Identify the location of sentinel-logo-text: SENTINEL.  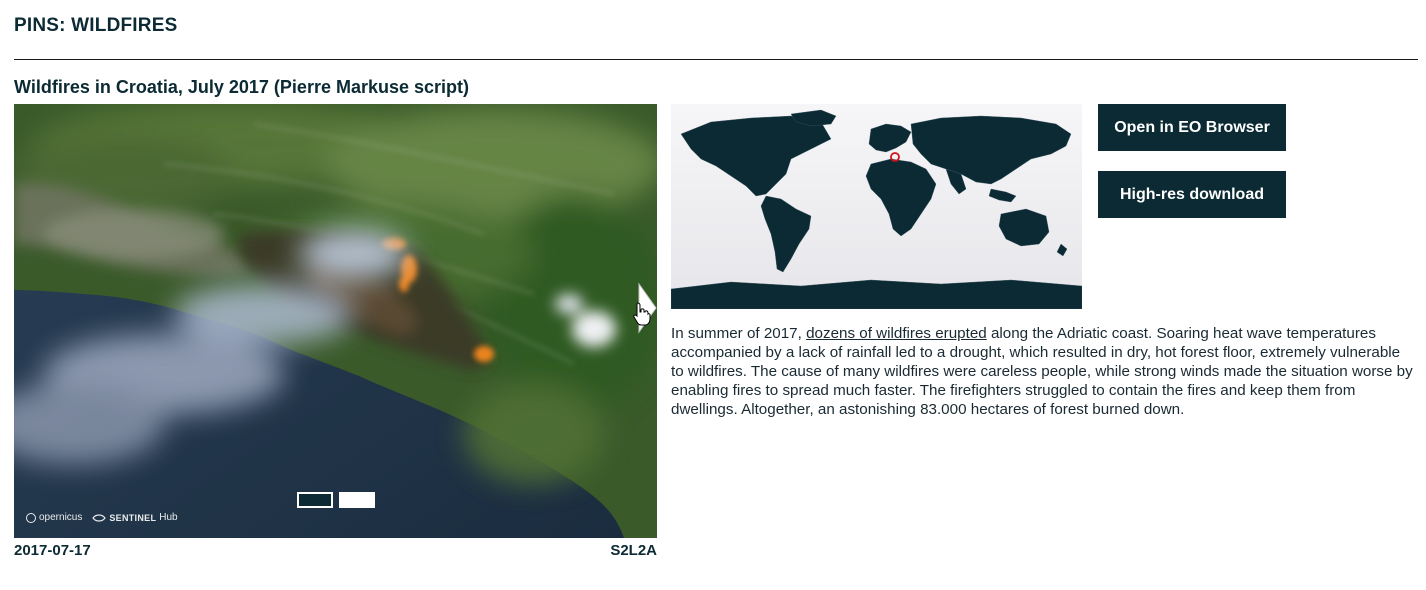
(133, 517).